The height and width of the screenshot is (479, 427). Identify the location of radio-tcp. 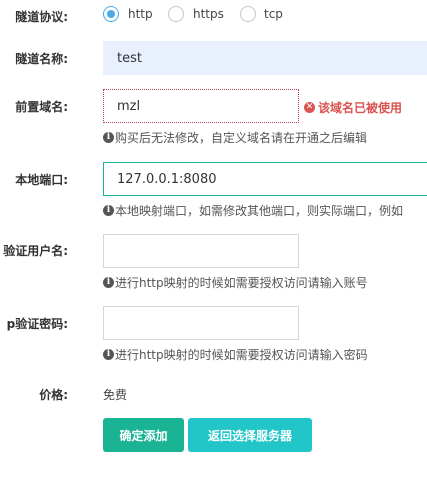
(248, 14).